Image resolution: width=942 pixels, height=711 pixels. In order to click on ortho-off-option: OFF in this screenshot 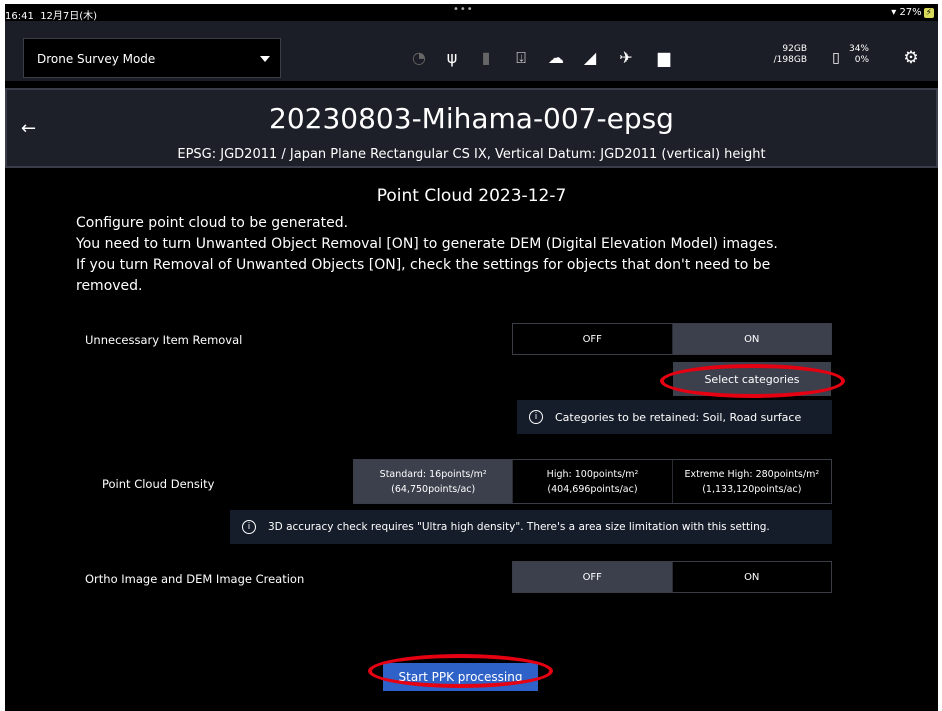, I will do `click(592, 577)`.